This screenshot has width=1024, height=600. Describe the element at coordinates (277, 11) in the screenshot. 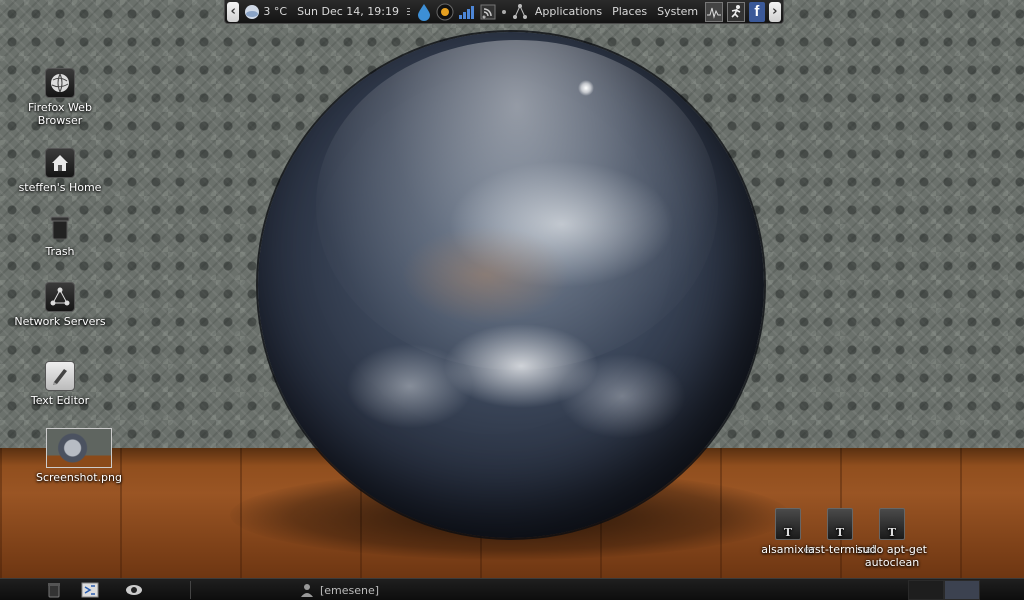

I see `weather-temperature: 3 °C` at that location.